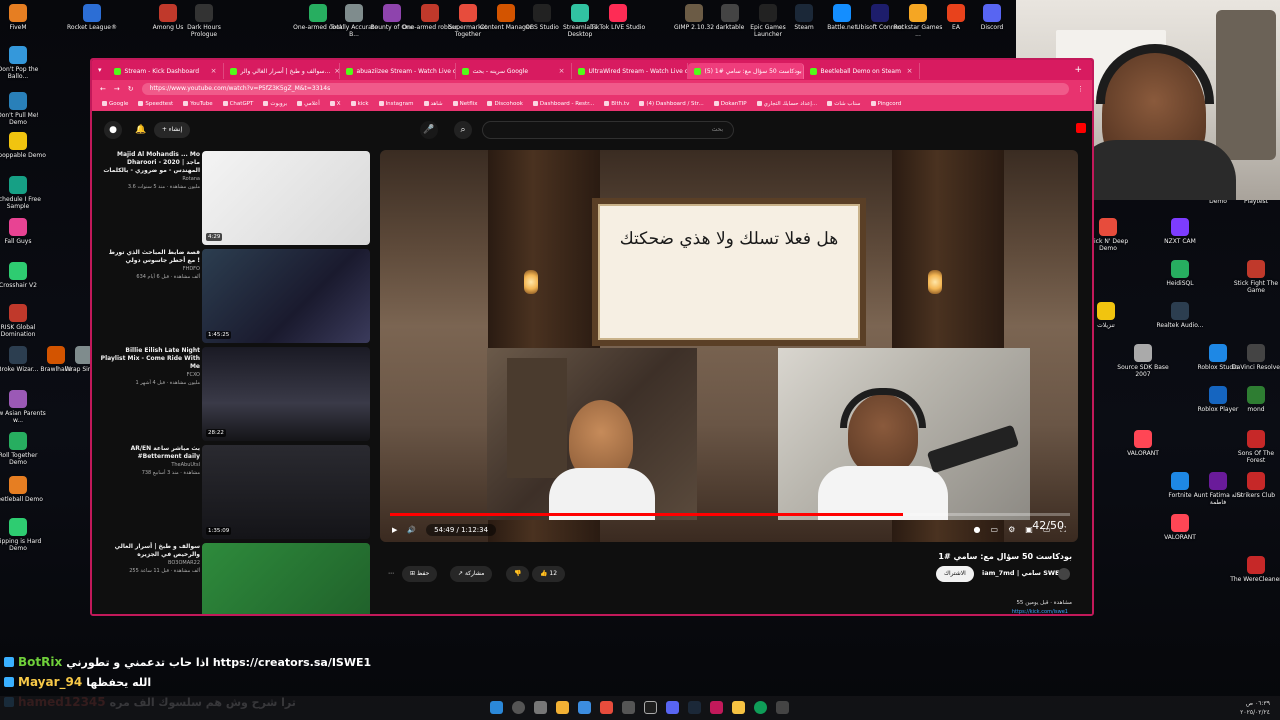 This screenshot has width=1280, height=720. I want to click on browser-tab: abuaziizee Stream - Watch Live o...×, so click(398, 71).